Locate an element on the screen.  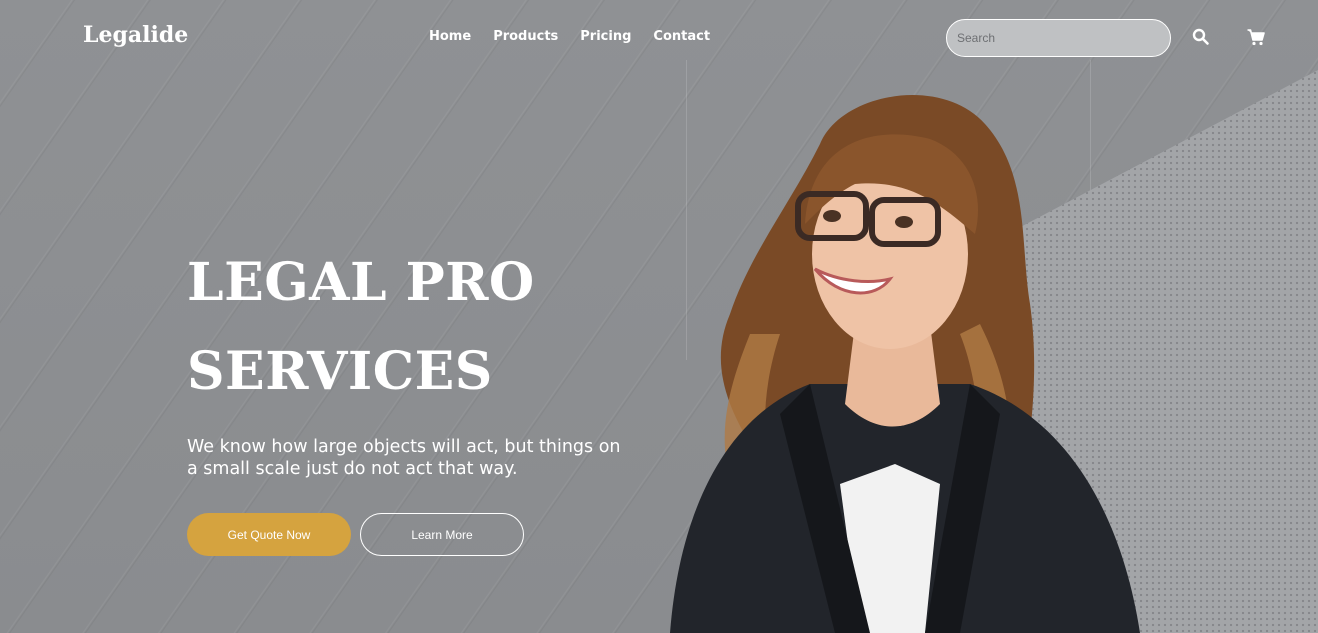
hero-title-line: LEGAL PRO is located at coordinates (361, 282).